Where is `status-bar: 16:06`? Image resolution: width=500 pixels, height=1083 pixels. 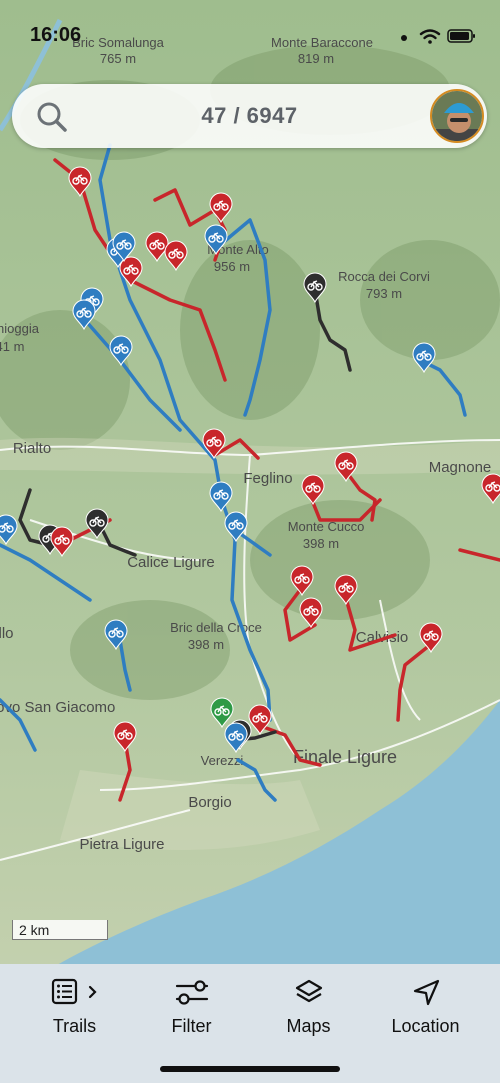
status-bar: 16:06 is located at coordinates (250, 35).